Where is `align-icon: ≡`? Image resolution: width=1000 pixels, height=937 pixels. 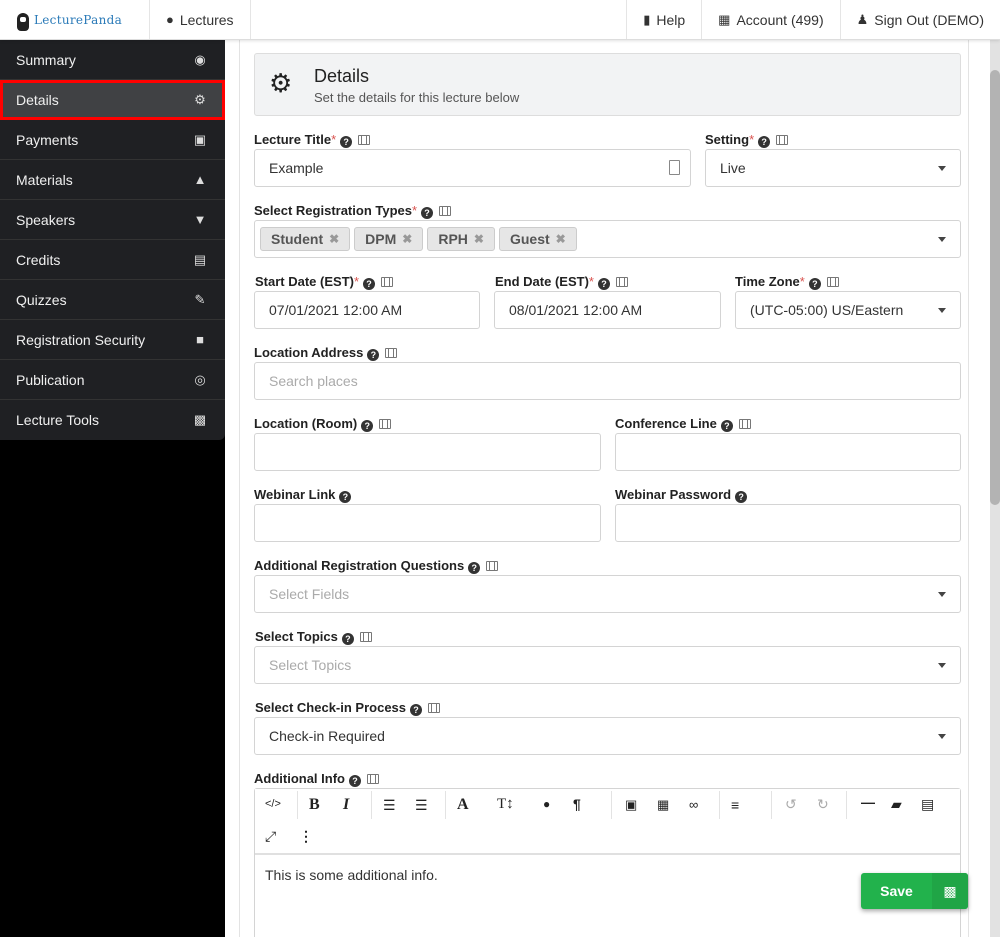 align-icon: ≡ is located at coordinates (735, 805).